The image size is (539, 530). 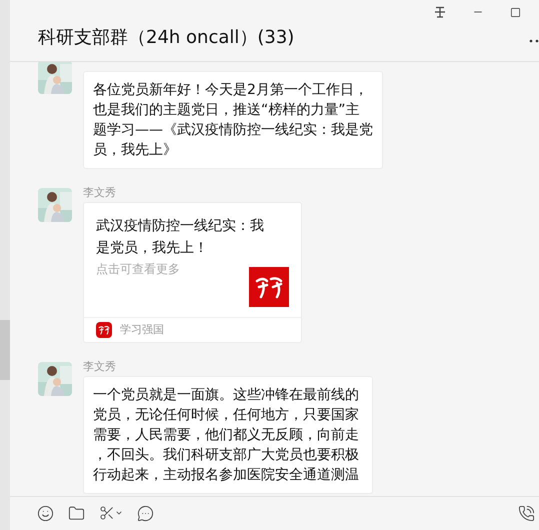 I want to click on scrollbar-thumb, so click(x=5, y=350).